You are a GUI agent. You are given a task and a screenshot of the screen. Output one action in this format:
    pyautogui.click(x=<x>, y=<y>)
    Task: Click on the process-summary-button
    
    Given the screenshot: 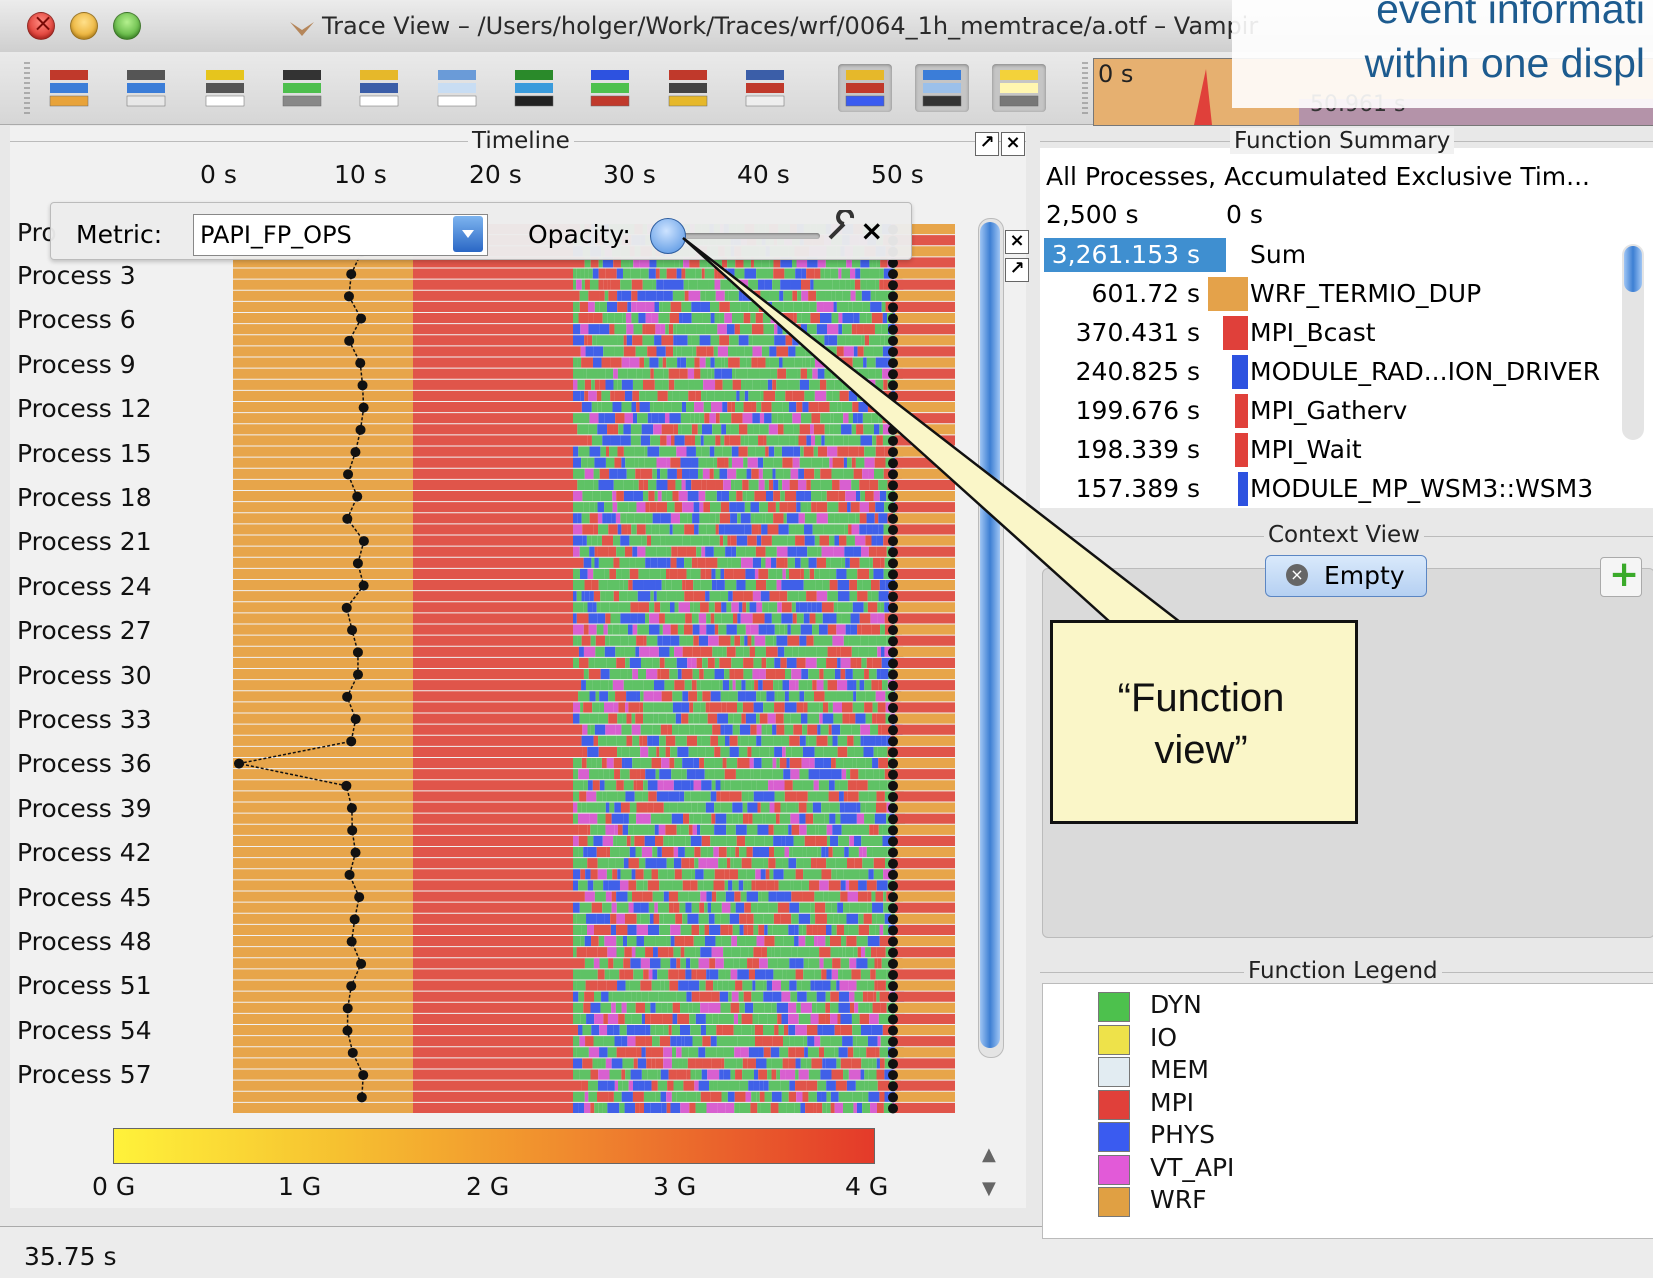 What is the action you would take?
    pyautogui.click(x=534, y=88)
    